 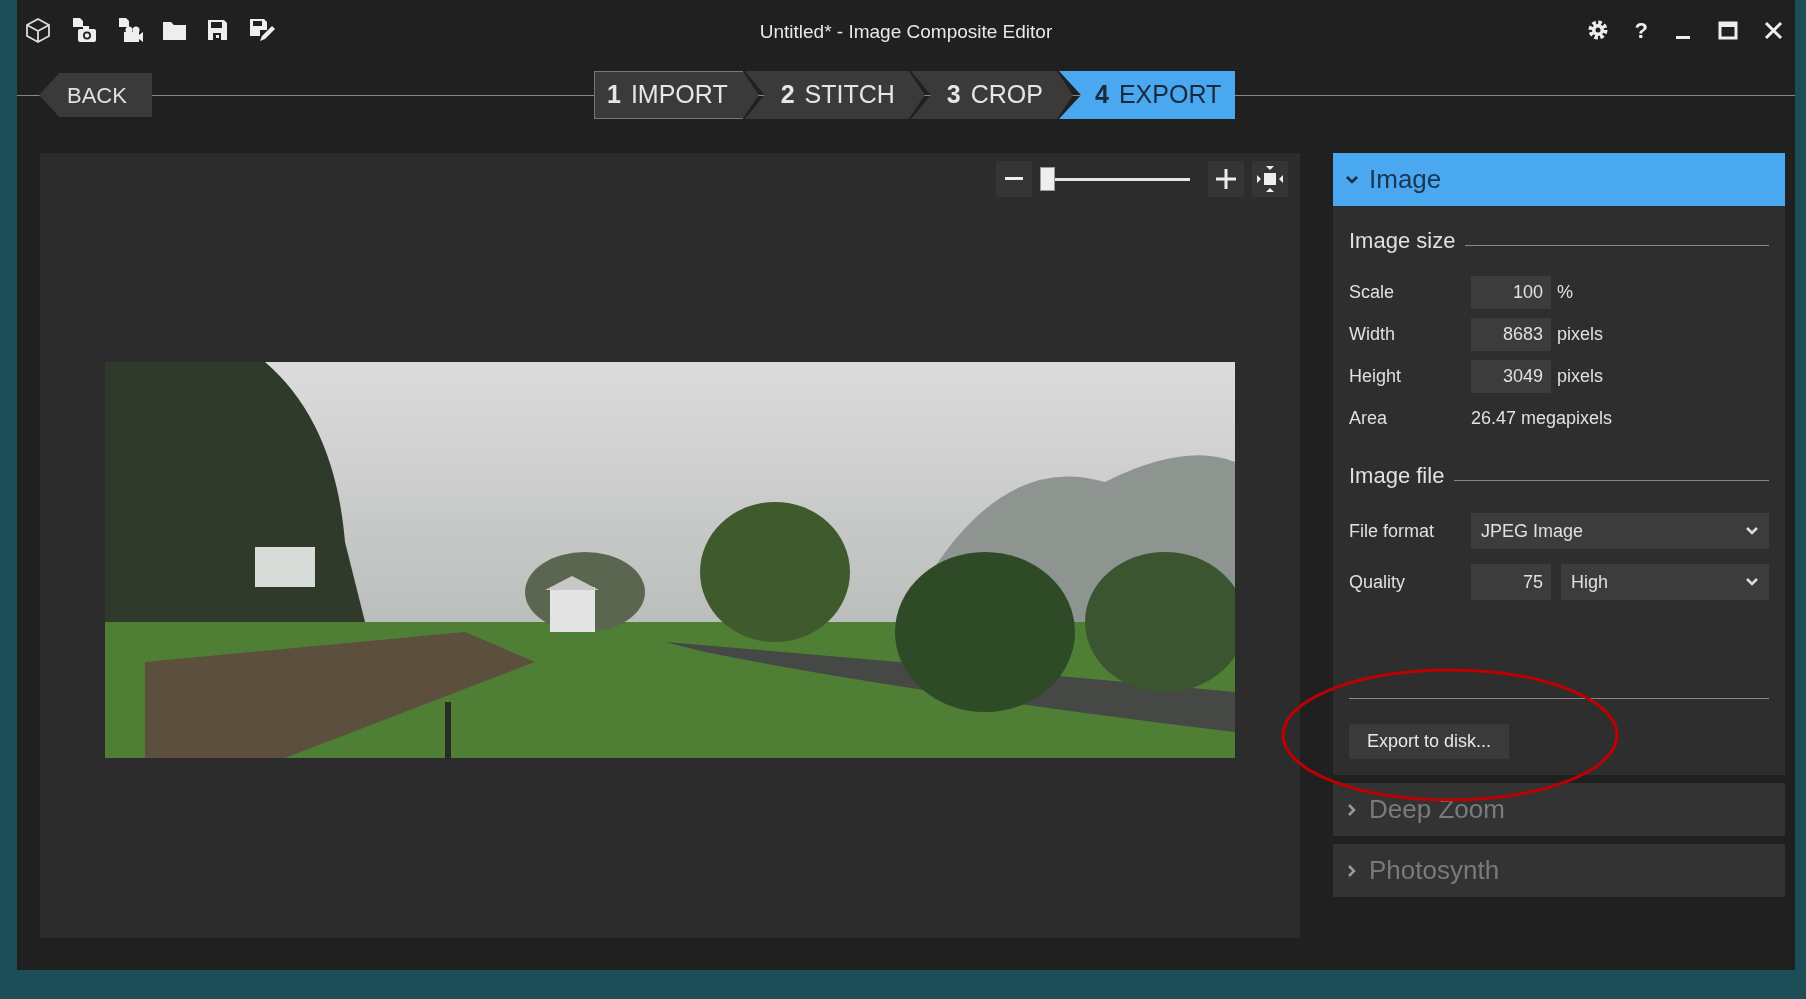 I want to click on save-as-pencil-icon, so click(x=262, y=30).